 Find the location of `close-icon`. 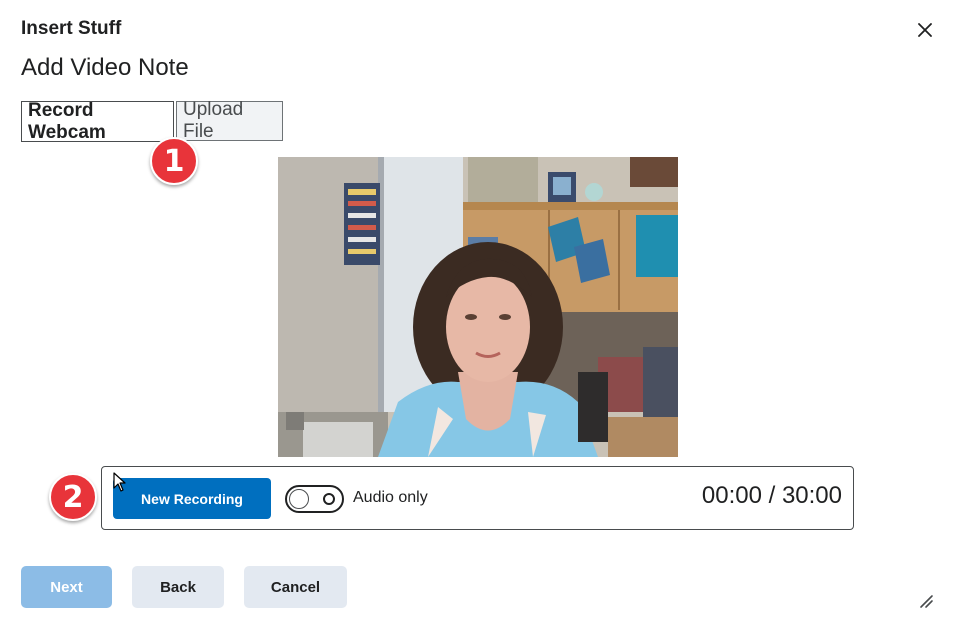

close-icon is located at coordinates (925, 30).